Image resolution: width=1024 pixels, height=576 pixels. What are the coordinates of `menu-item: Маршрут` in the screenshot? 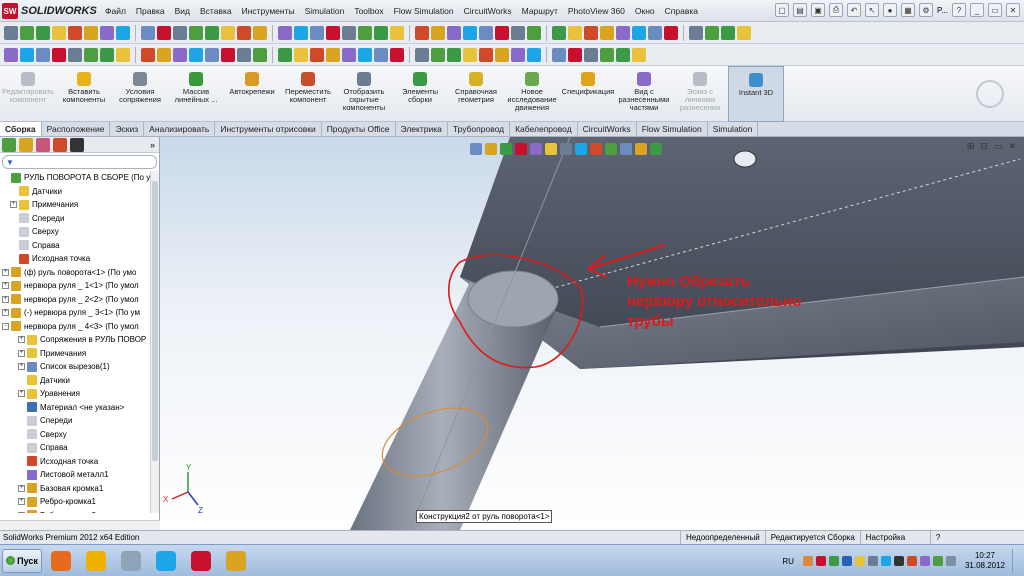 It's located at (540, 11).